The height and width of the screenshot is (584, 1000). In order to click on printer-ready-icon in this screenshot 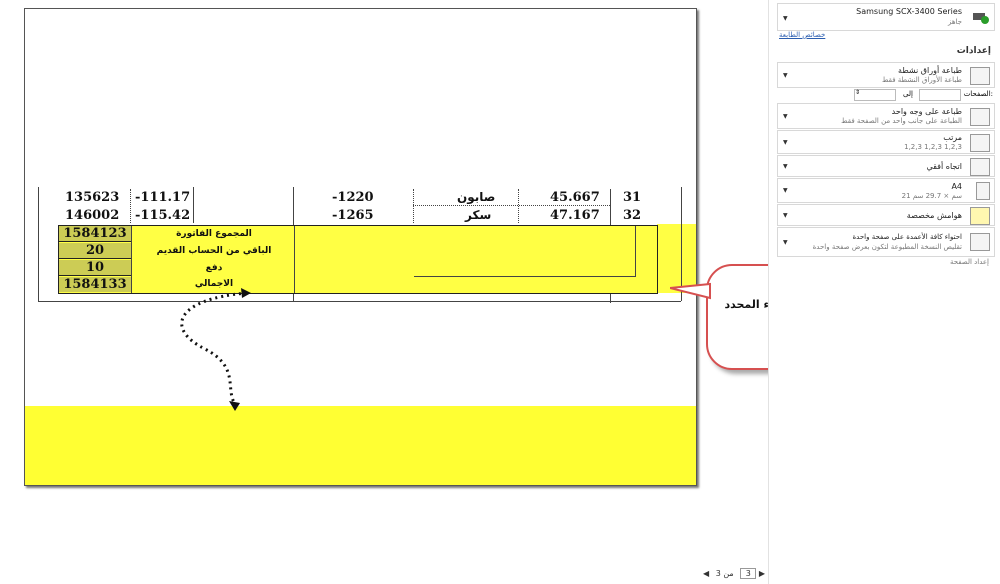, I will do `click(981, 17)`.